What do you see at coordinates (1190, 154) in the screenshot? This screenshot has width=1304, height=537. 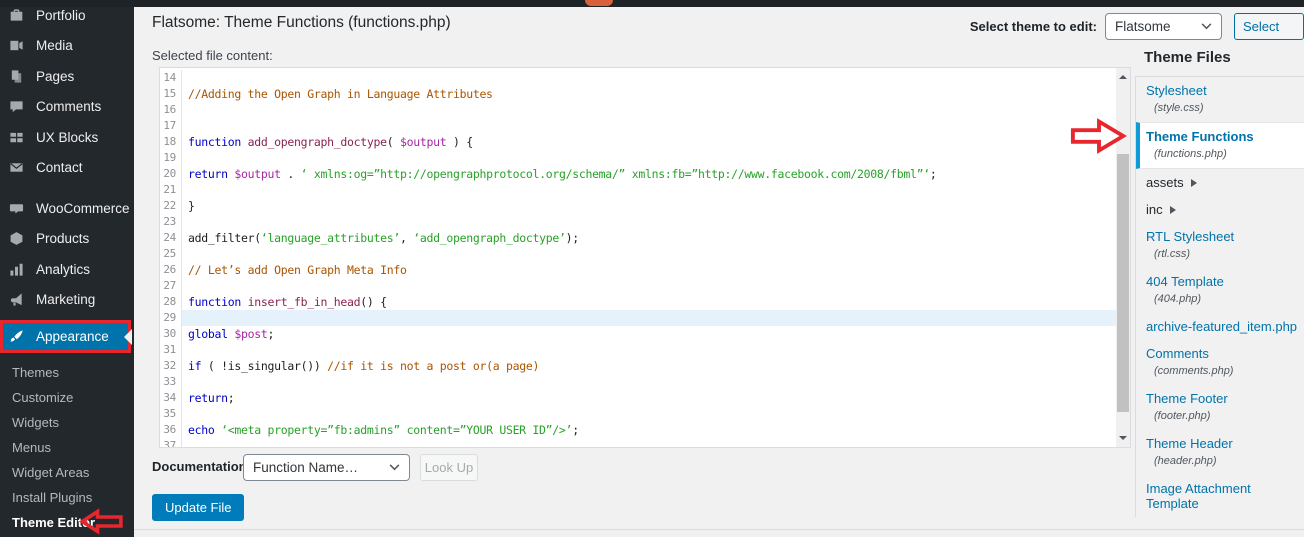 I see `file-name: (functions.php)` at bounding box center [1190, 154].